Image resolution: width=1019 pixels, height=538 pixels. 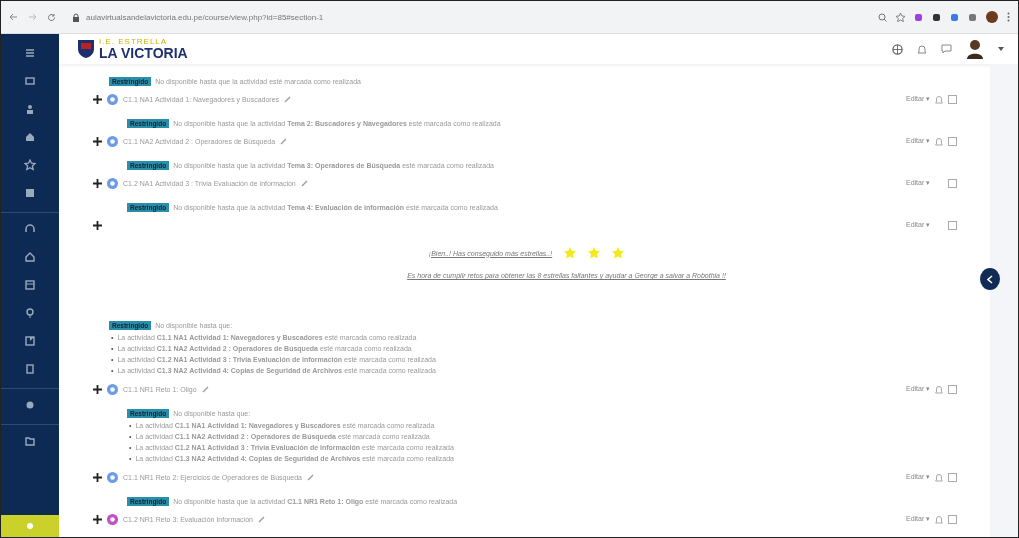 I want to click on back-icon, so click(x=13, y=17).